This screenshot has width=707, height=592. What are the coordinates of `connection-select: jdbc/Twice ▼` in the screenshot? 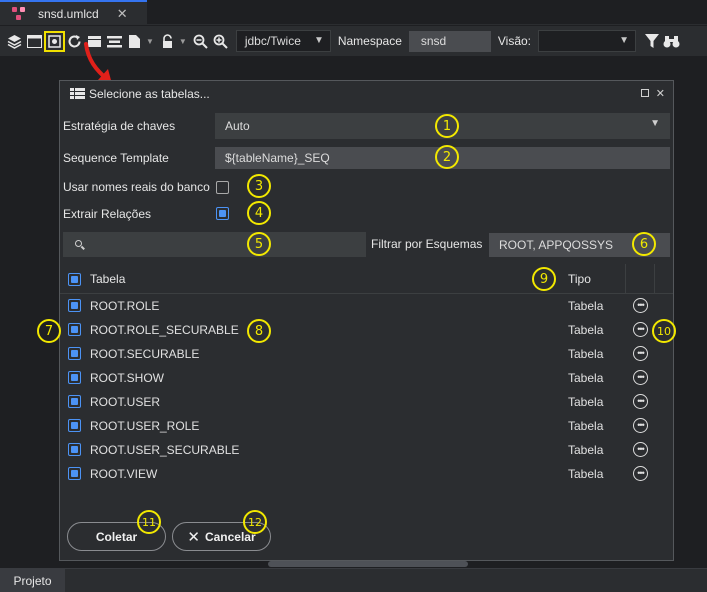 It's located at (283, 41).